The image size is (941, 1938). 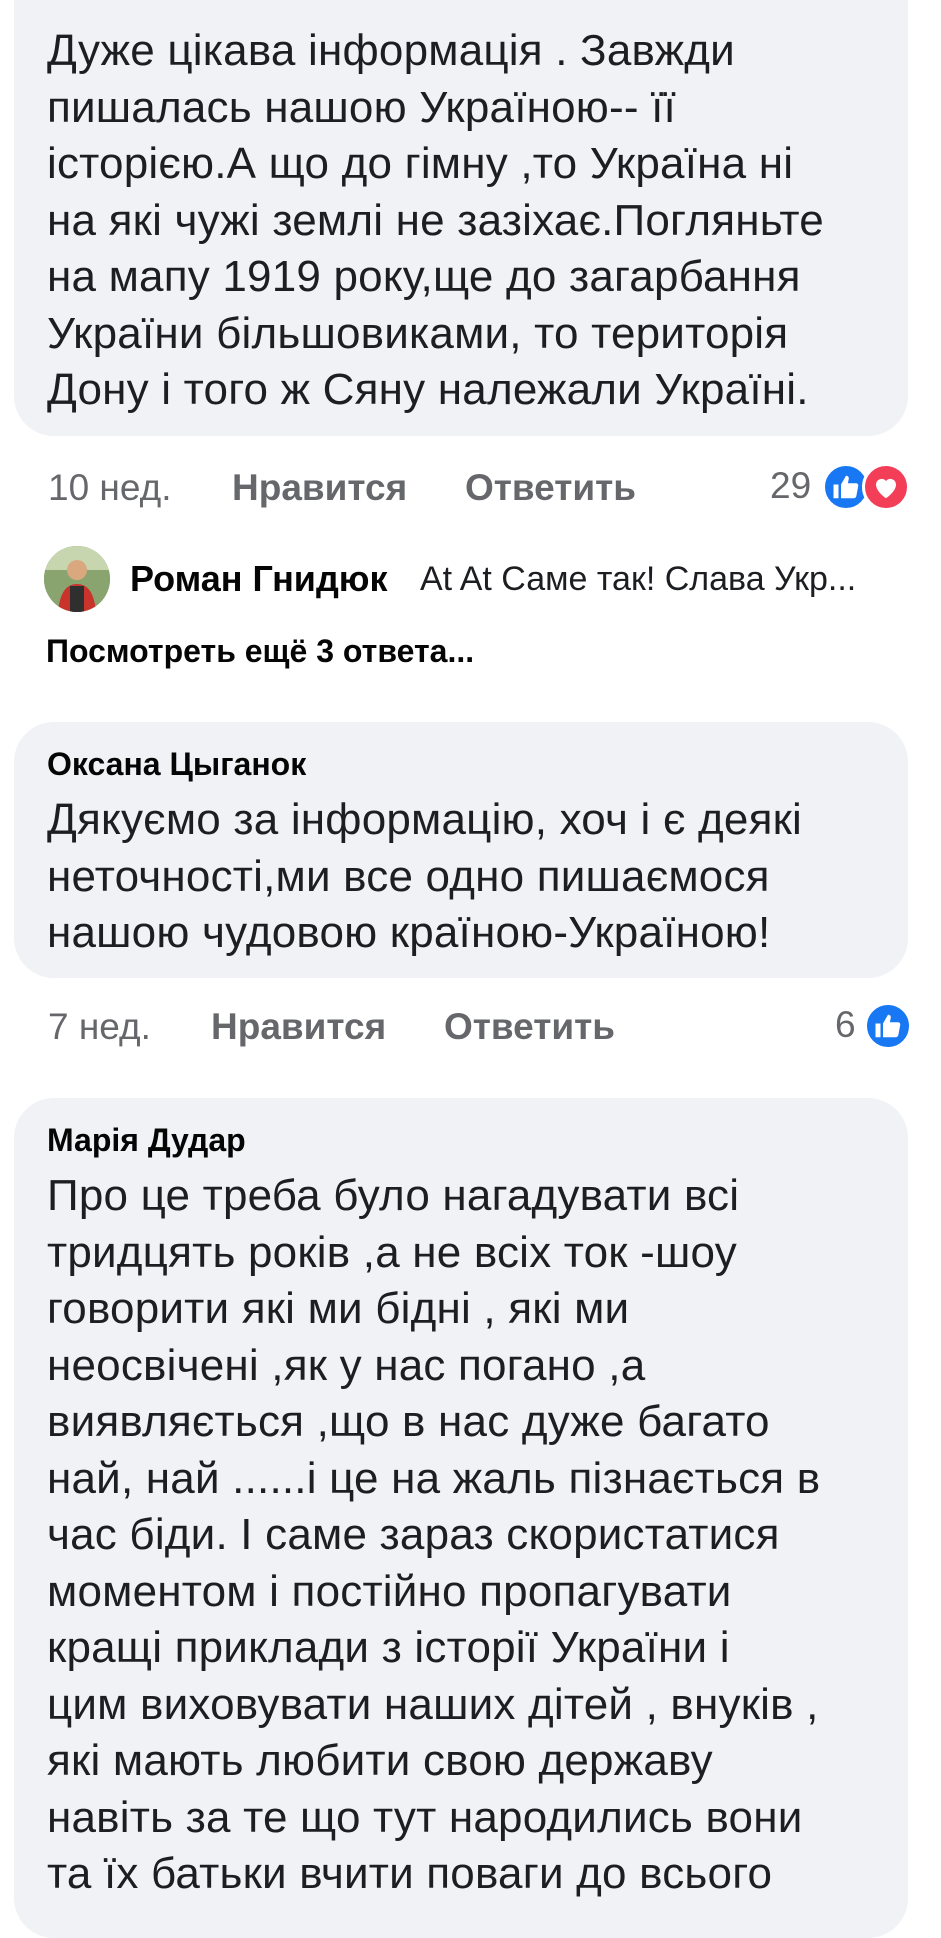 I want to click on comment-line: кращі приклади з історії України і, so click(x=388, y=1647).